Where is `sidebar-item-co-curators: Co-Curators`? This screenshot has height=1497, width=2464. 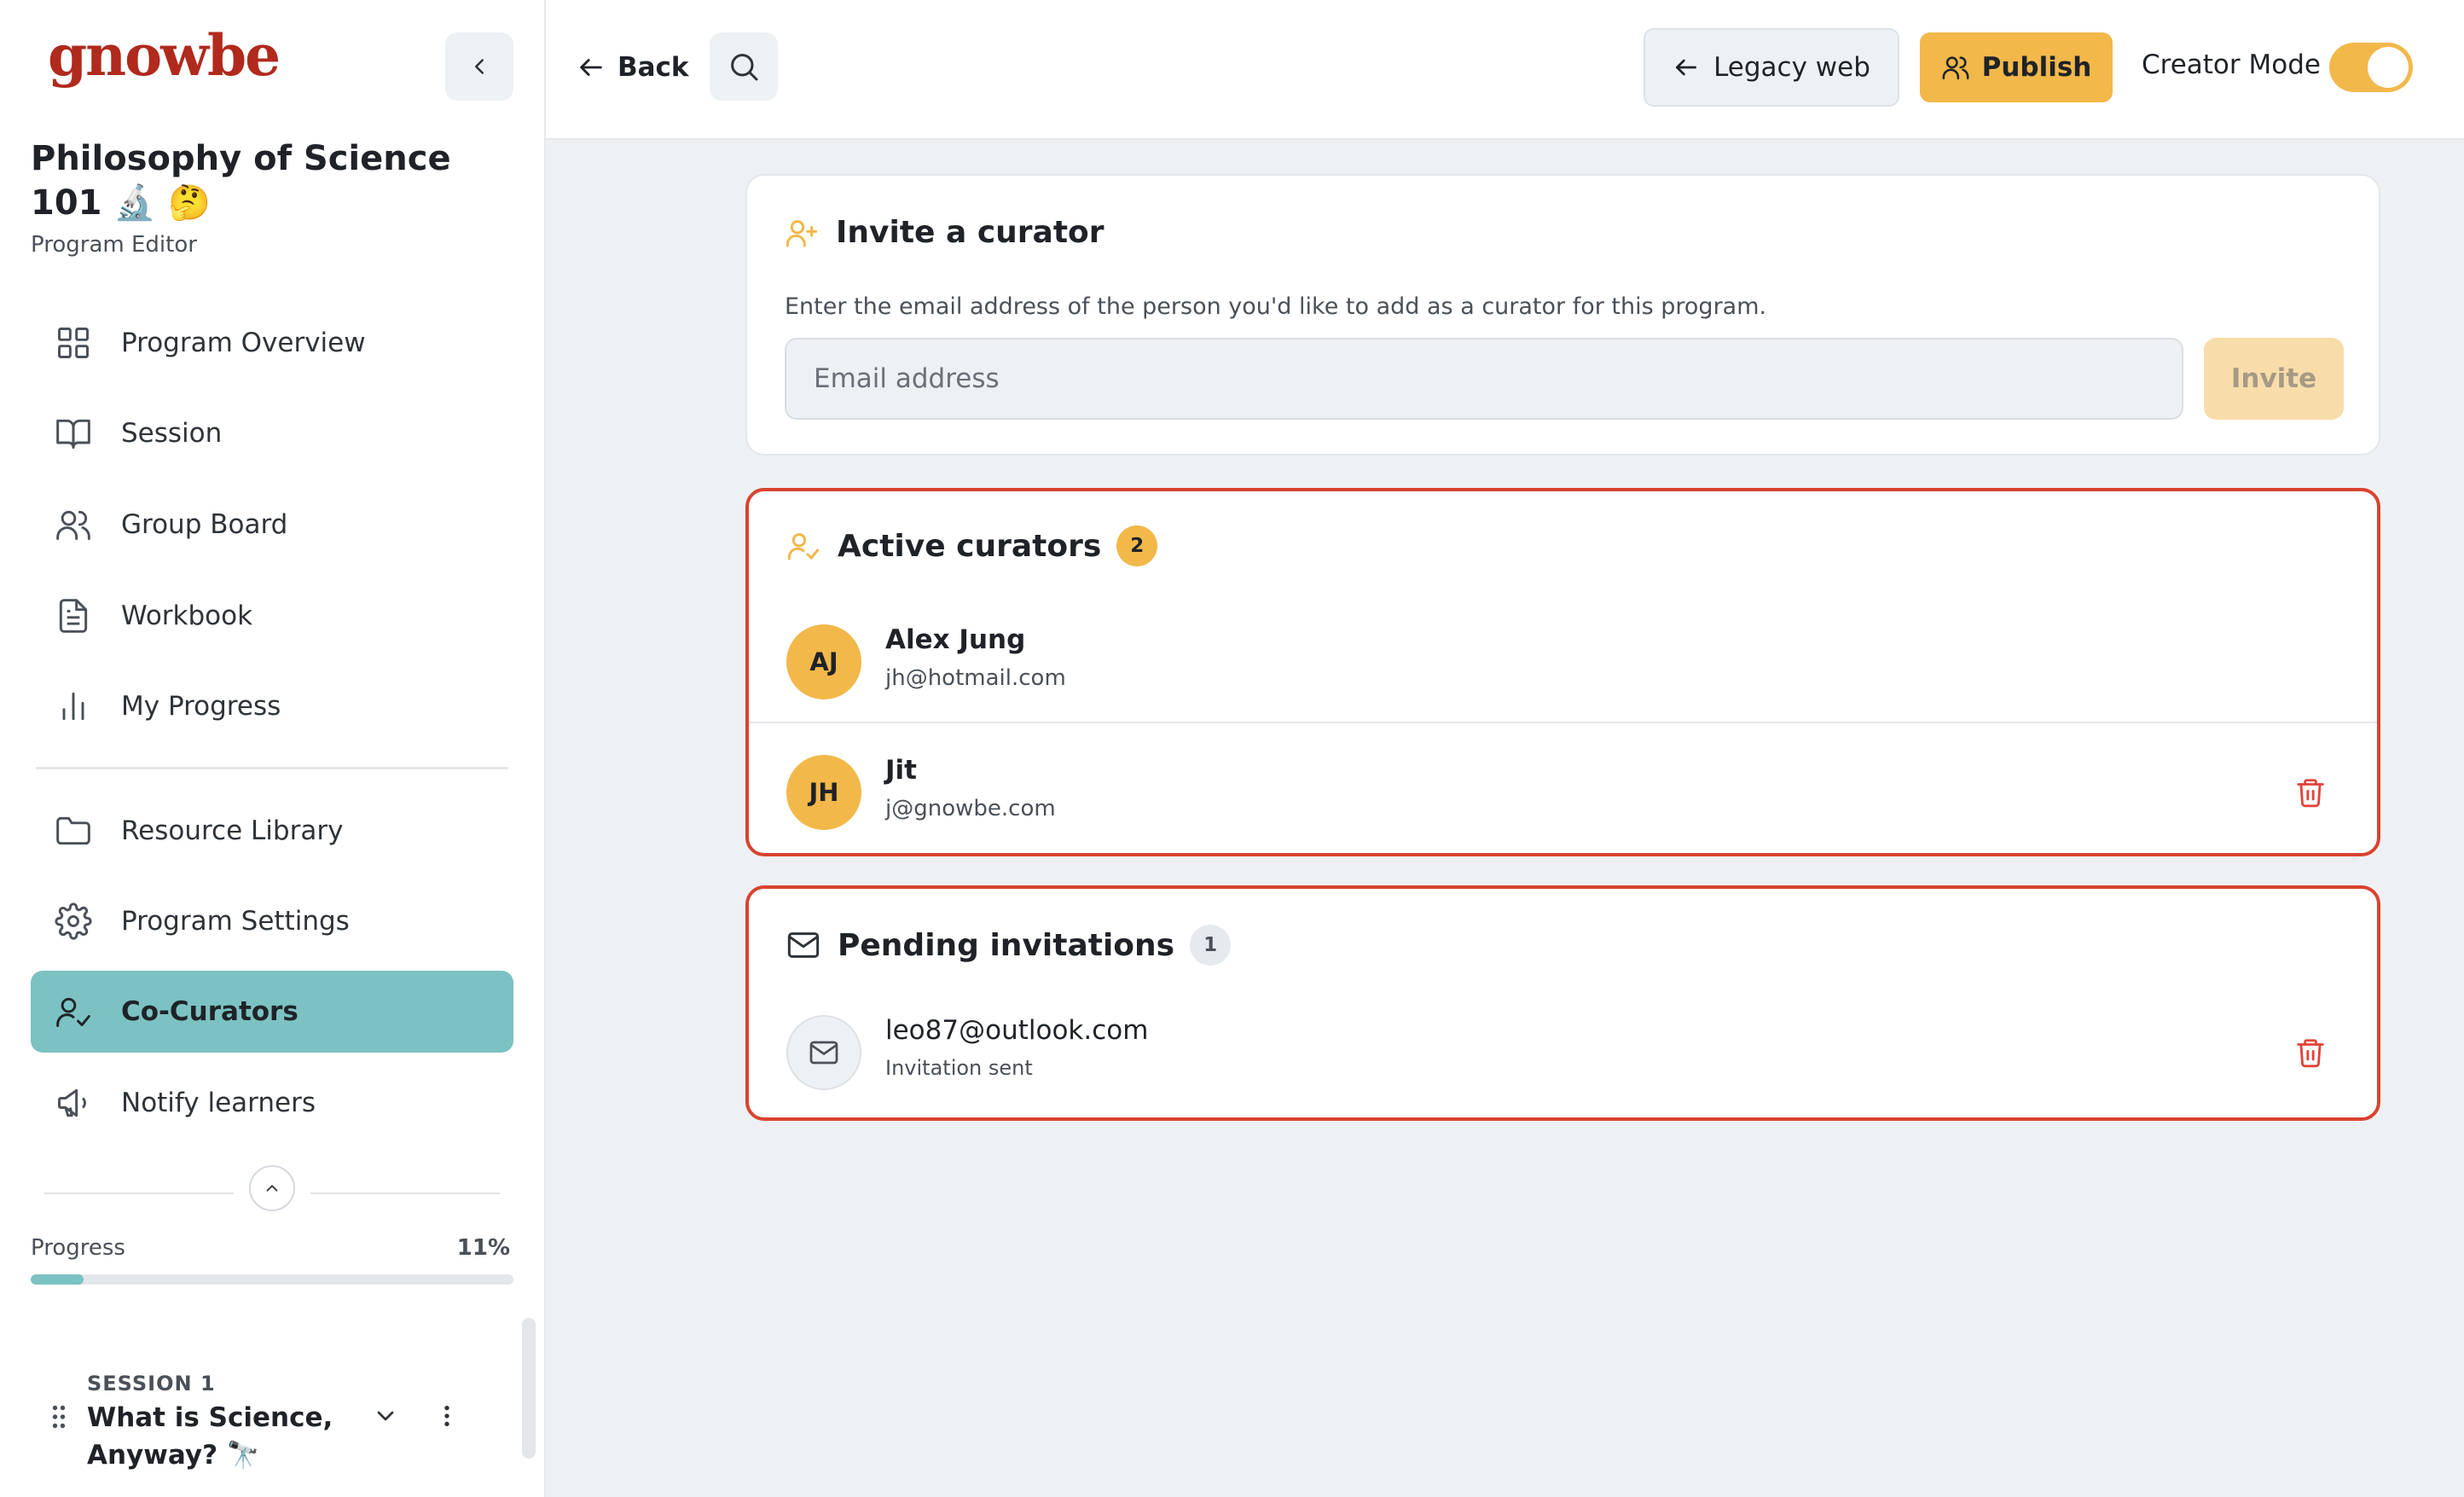 sidebar-item-co-curators: Co-Curators is located at coordinates (272, 1012).